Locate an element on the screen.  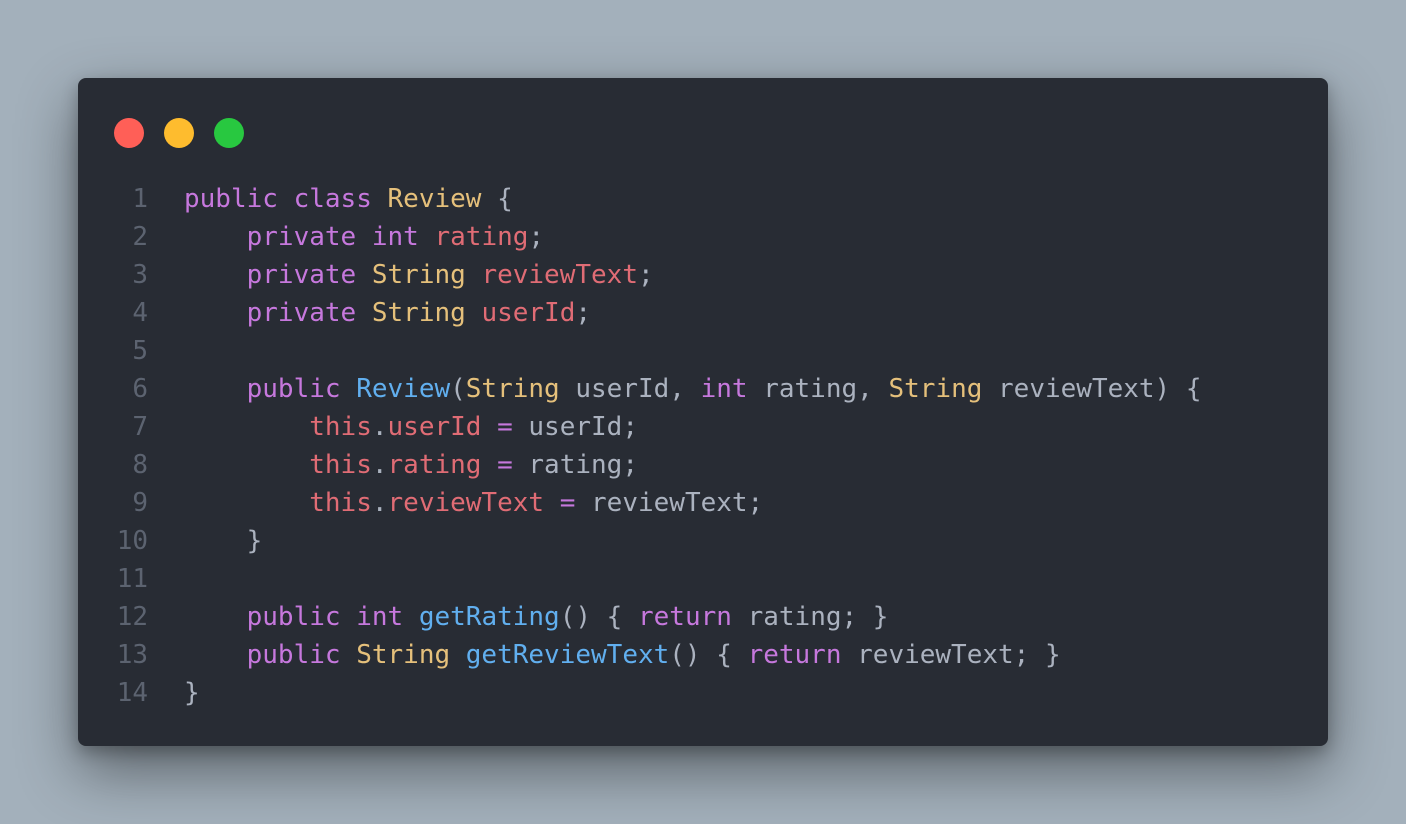
code-token: userId, is located at coordinates (630, 389).